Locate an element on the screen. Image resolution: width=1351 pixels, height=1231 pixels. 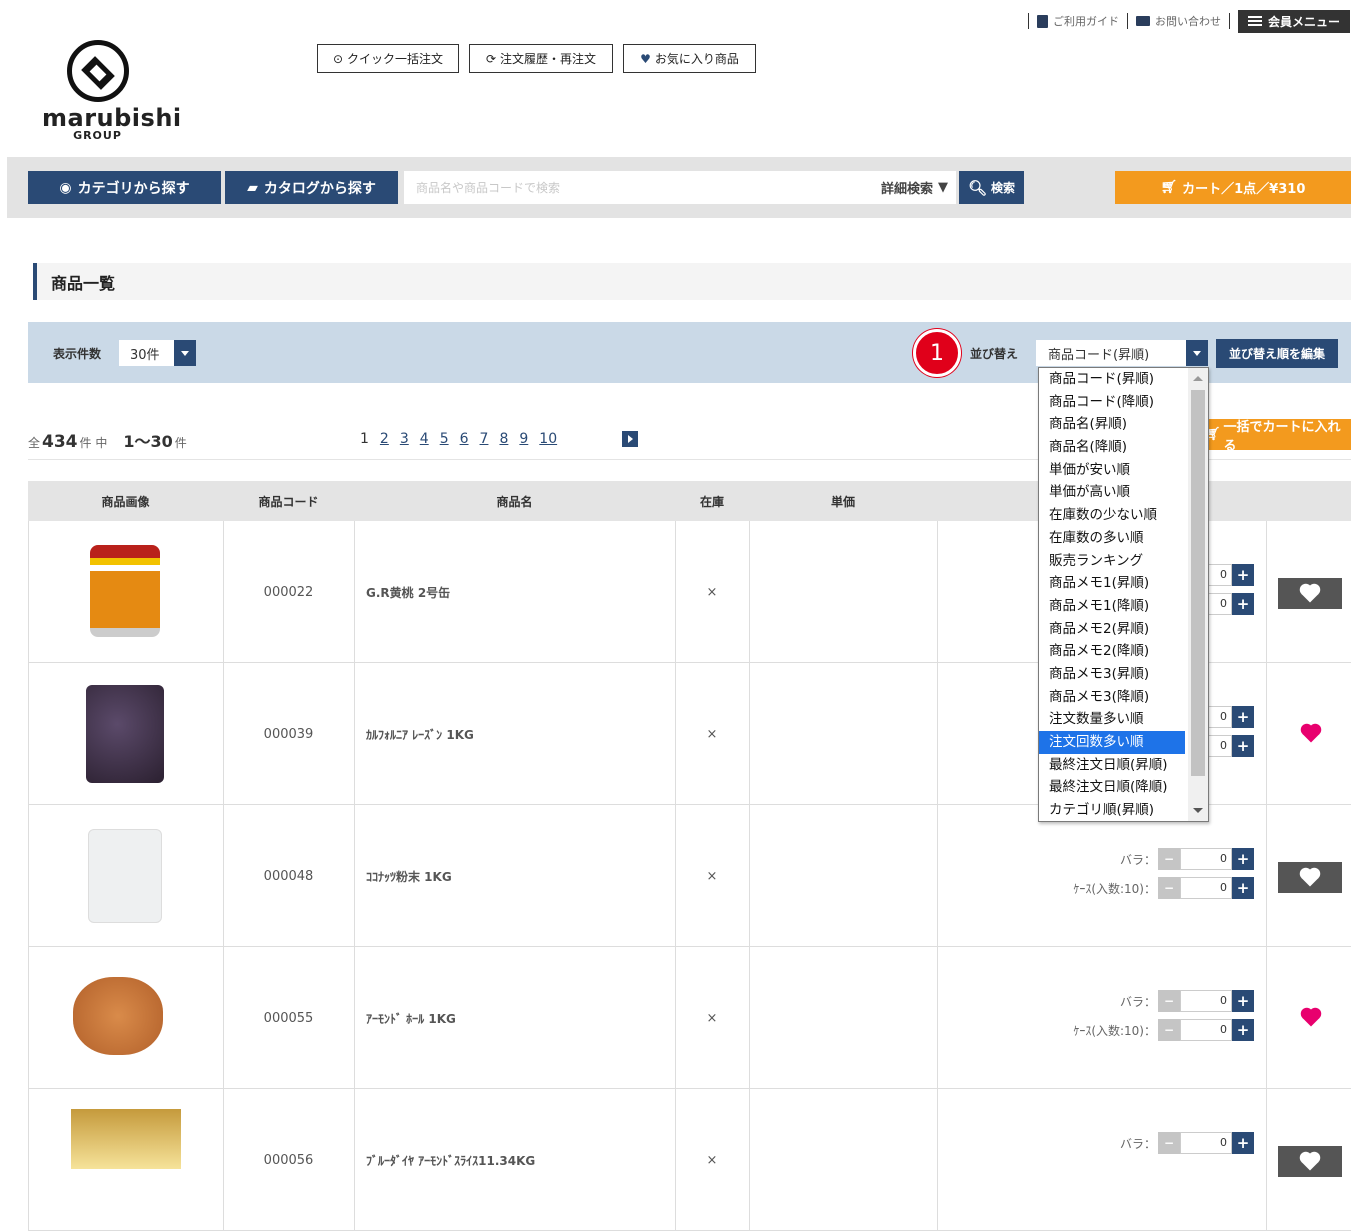
quantity-stepper: ｹｰｽ(入数:10)： − 0 + is located at coordinates (1163, 1030).